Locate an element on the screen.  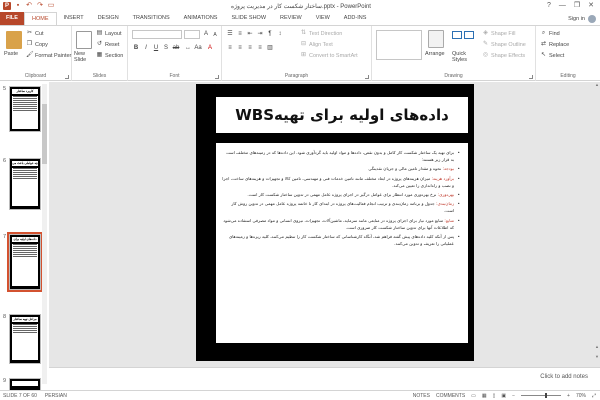
align-left-icon: ≡ is located at coordinates (230, 48).